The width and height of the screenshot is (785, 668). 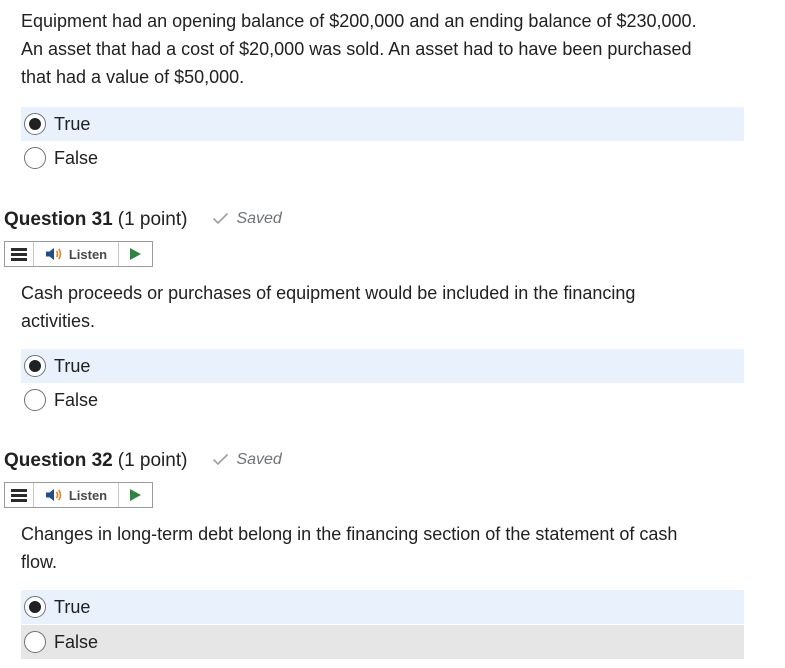 What do you see at coordinates (58, 321) in the screenshot?
I see `question-31-text-line: activities.` at bounding box center [58, 321].